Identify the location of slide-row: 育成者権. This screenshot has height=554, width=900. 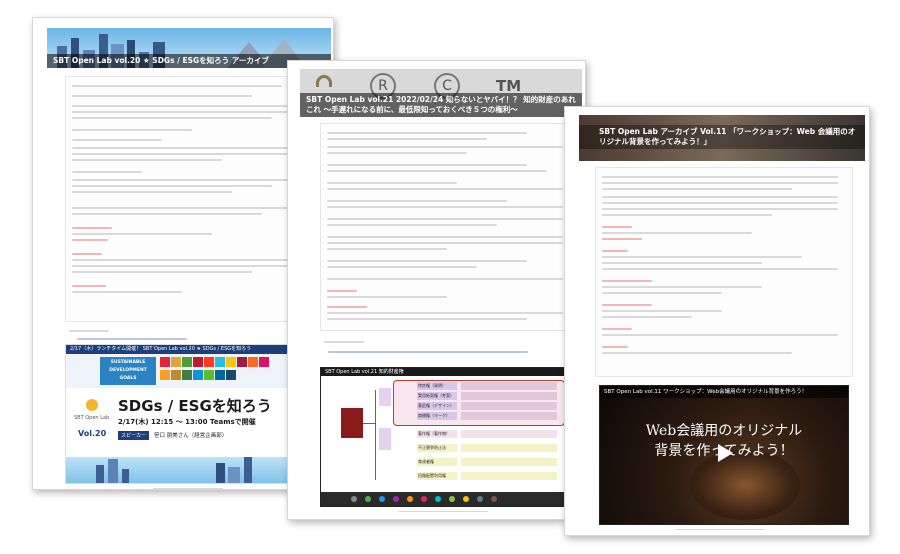
(437, 462).